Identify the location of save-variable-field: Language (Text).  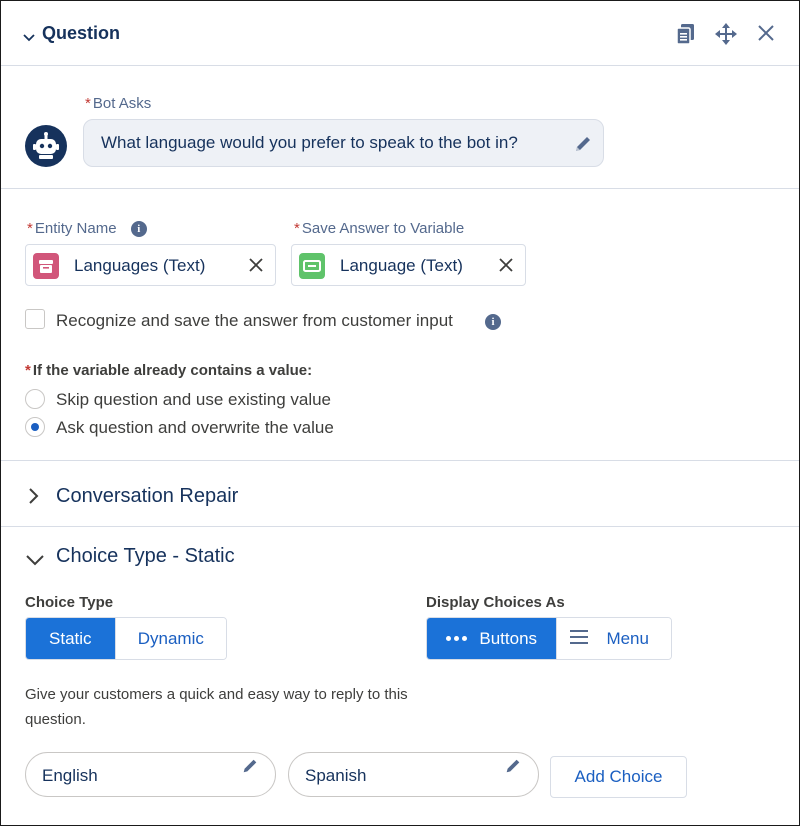
(408, 265).